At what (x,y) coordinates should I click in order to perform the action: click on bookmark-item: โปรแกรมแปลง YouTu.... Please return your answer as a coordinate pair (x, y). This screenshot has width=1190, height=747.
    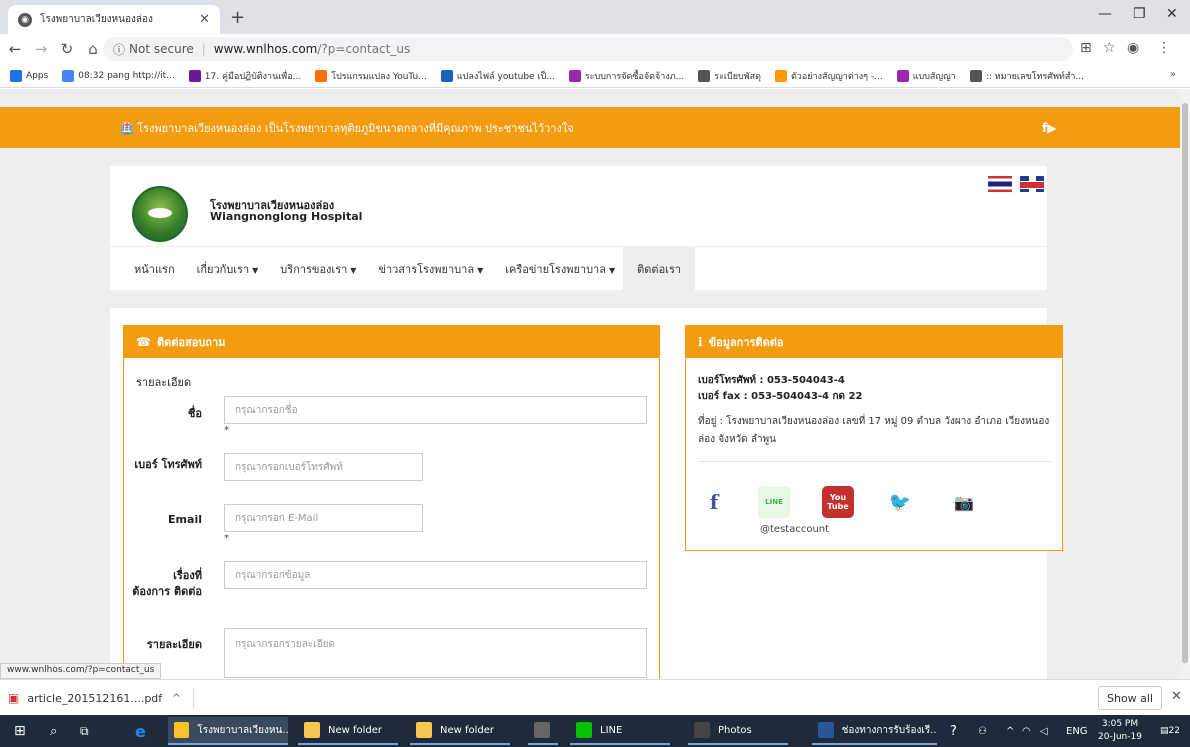
    Looking at the image, I should click on (371, 76).